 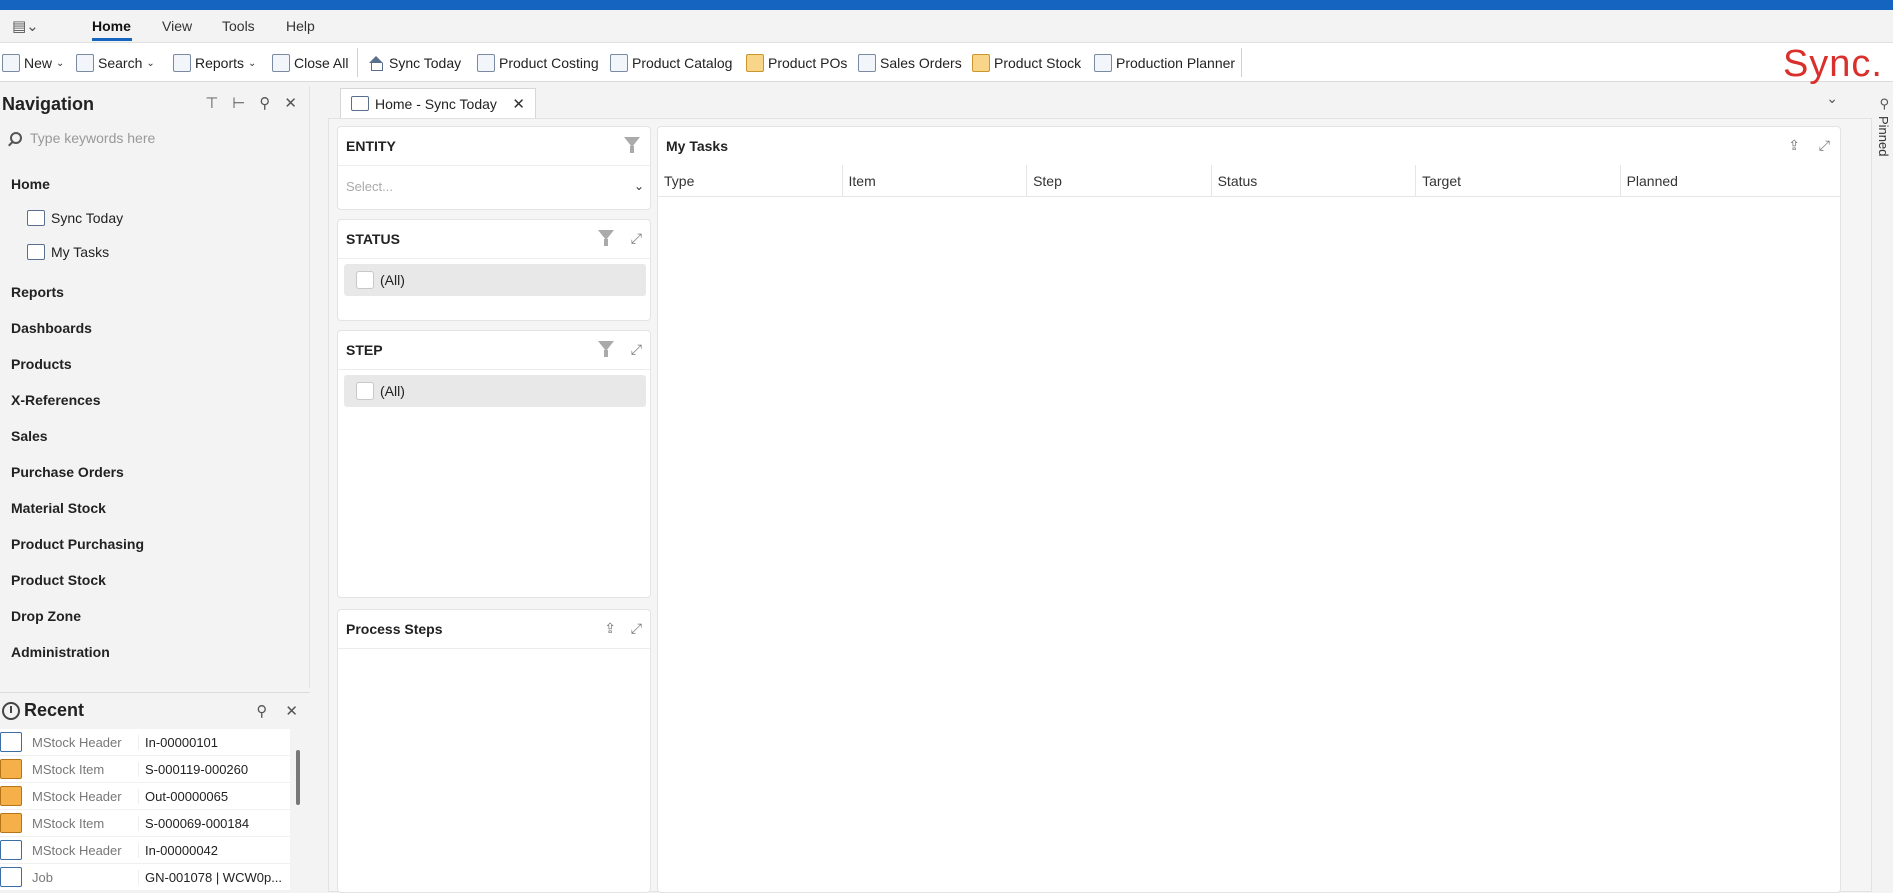 I want to click on sales-orders-button: Sales Orders, so click(x=910, y=63).